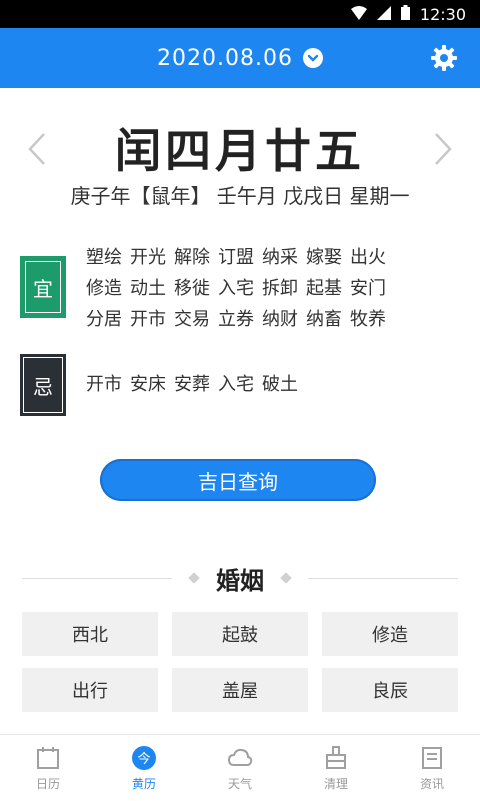  What do you see at coordinates (104, 288) in the screenshot?
I see `yi-item: 修造` at bounding box center [104, 288].